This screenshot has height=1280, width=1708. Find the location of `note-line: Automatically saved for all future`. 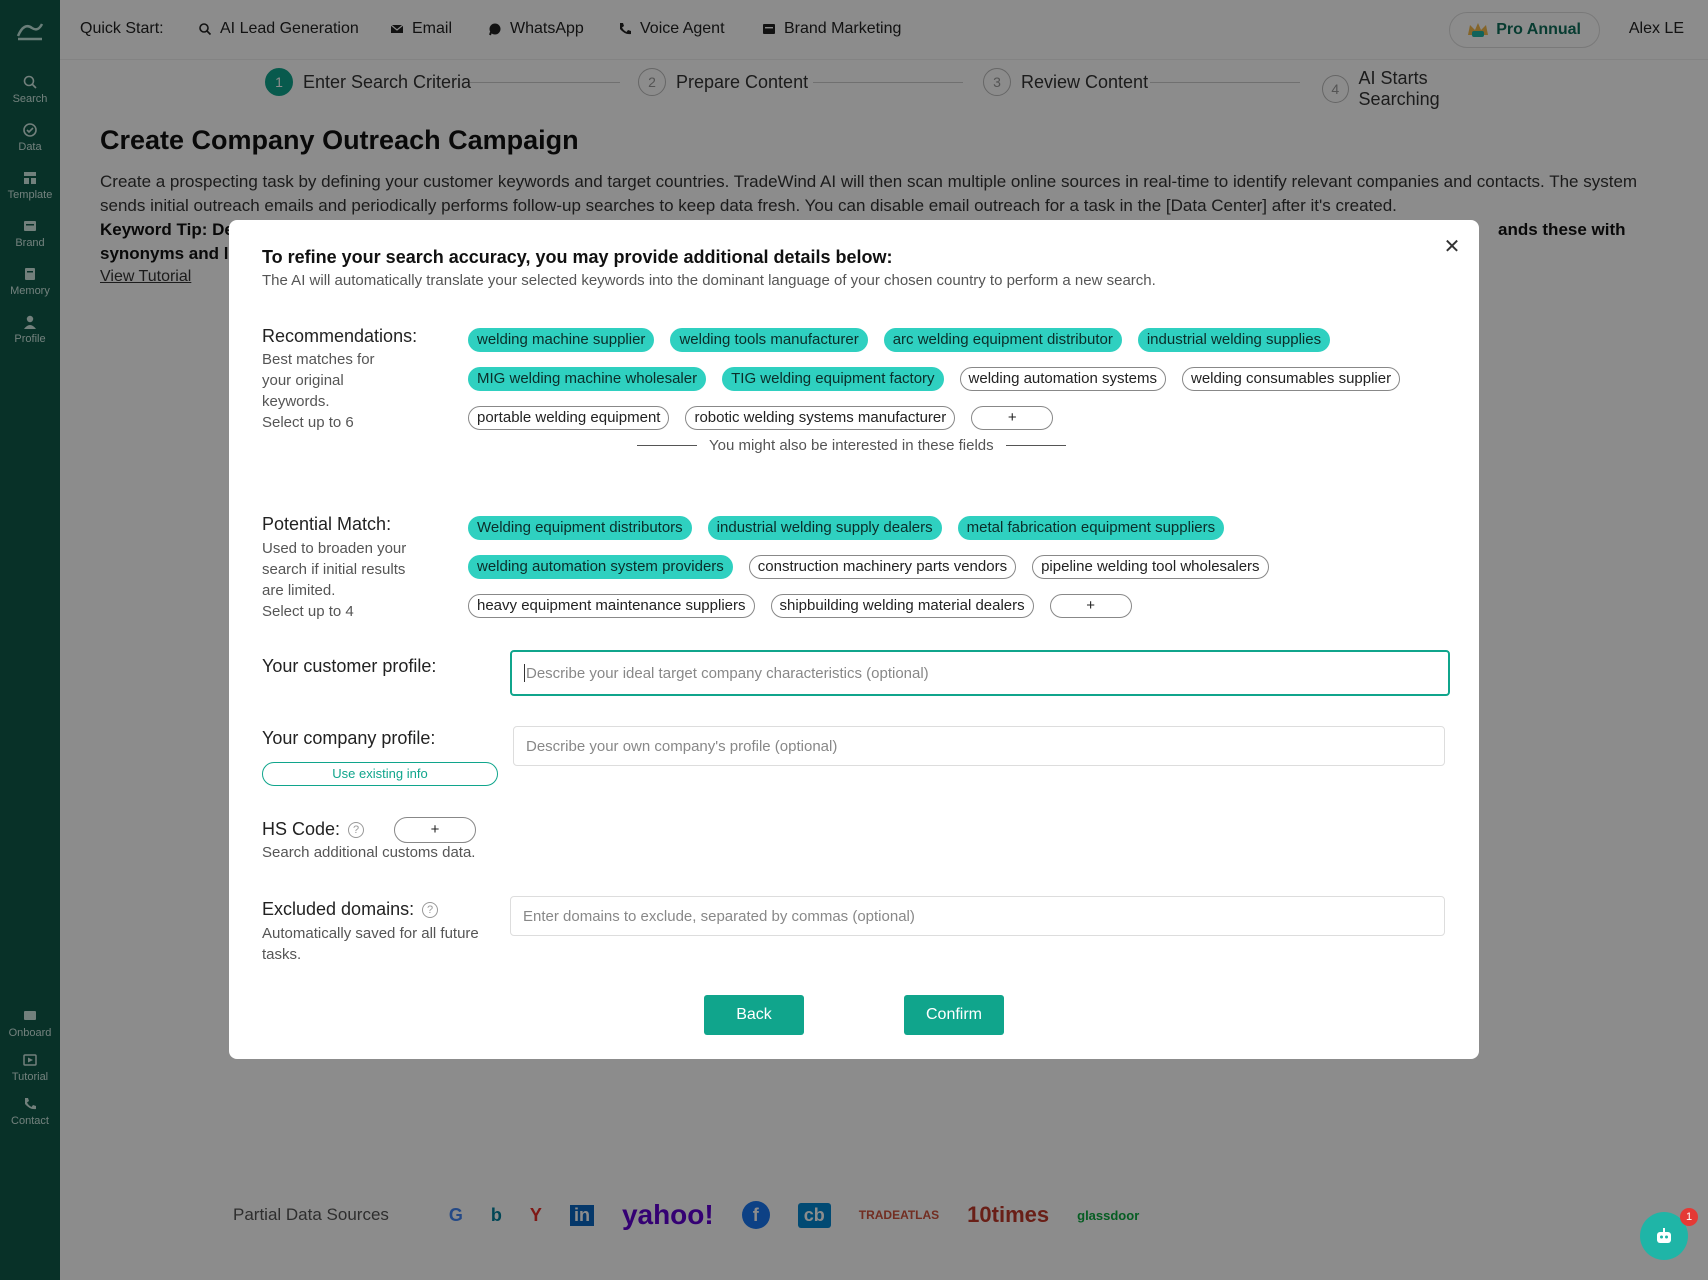

note-line: Automatically saved for all future is located at coordinates (370, 933).